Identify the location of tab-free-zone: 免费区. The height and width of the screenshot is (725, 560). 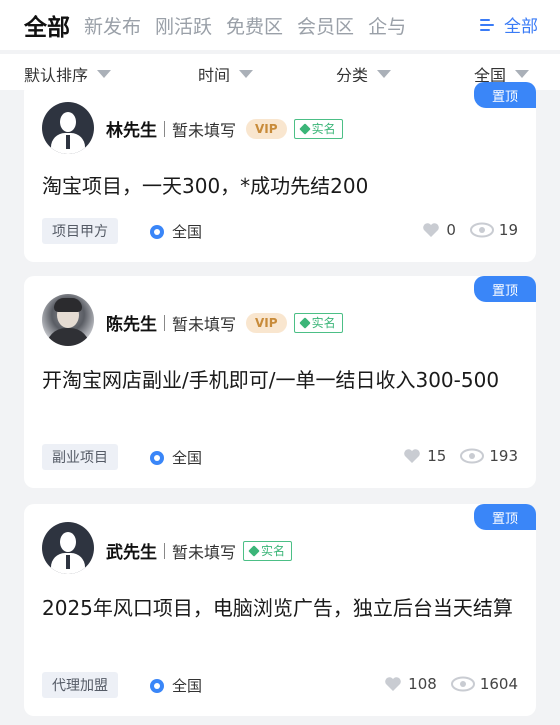
(254, 25).